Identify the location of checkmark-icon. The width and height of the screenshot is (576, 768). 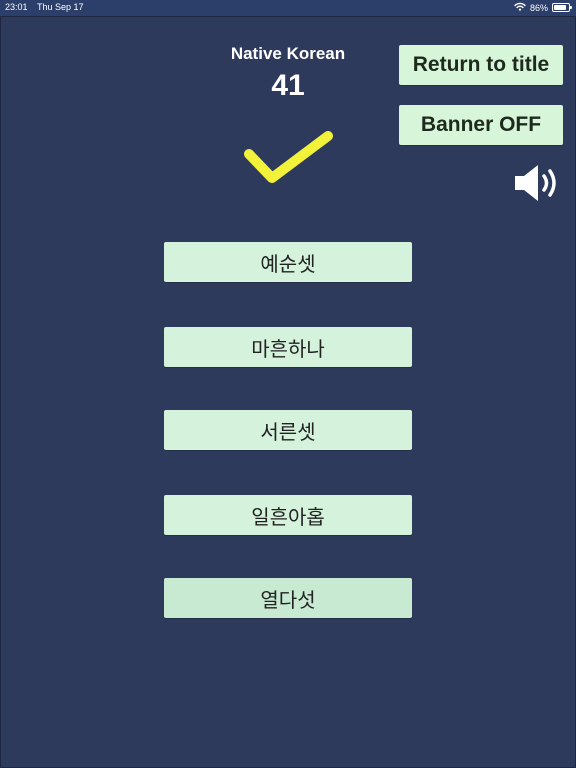
(288, 157).